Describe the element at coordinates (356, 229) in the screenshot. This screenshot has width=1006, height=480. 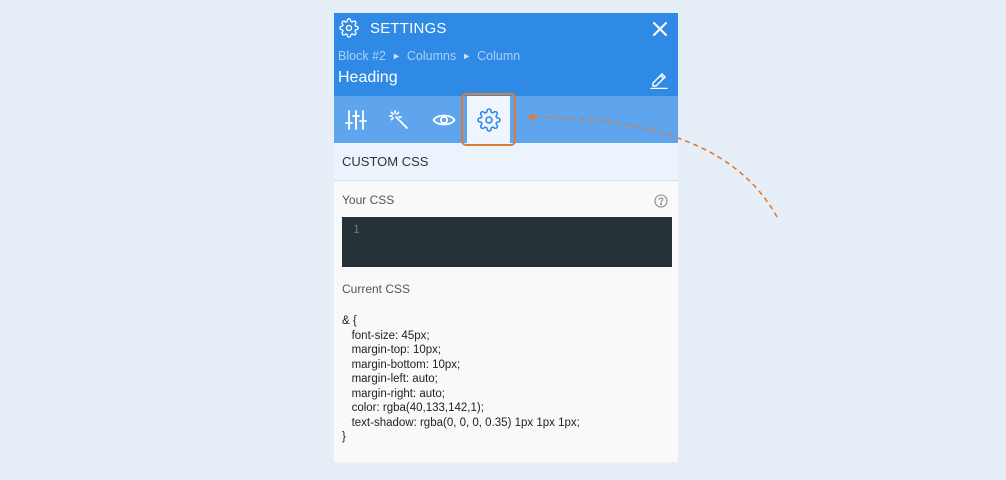
I see `editor-line-number: 1` at that location.